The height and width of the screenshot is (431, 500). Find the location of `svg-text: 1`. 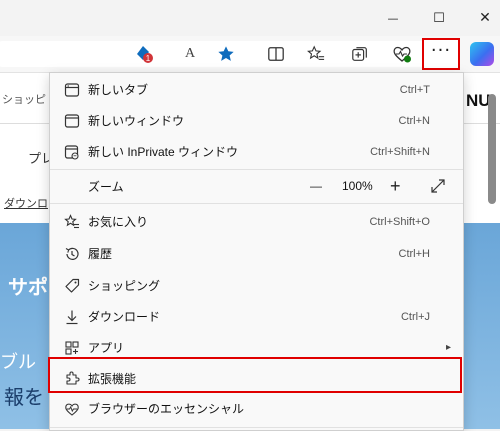

svg-text: 1 is located at coordinates (148, 58).